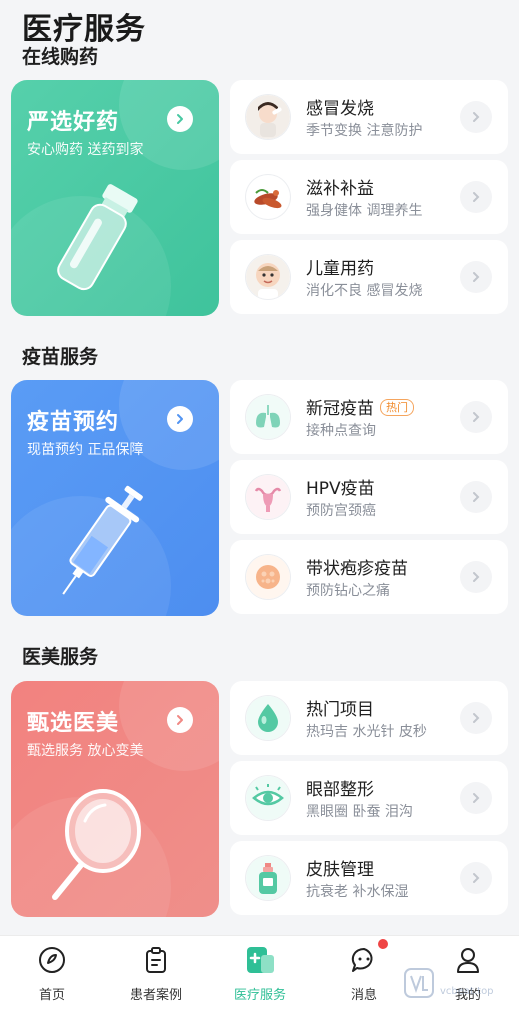  Describe the element at coordinates (268, 798) in the screenshot. I see `eye-icon` at that location.